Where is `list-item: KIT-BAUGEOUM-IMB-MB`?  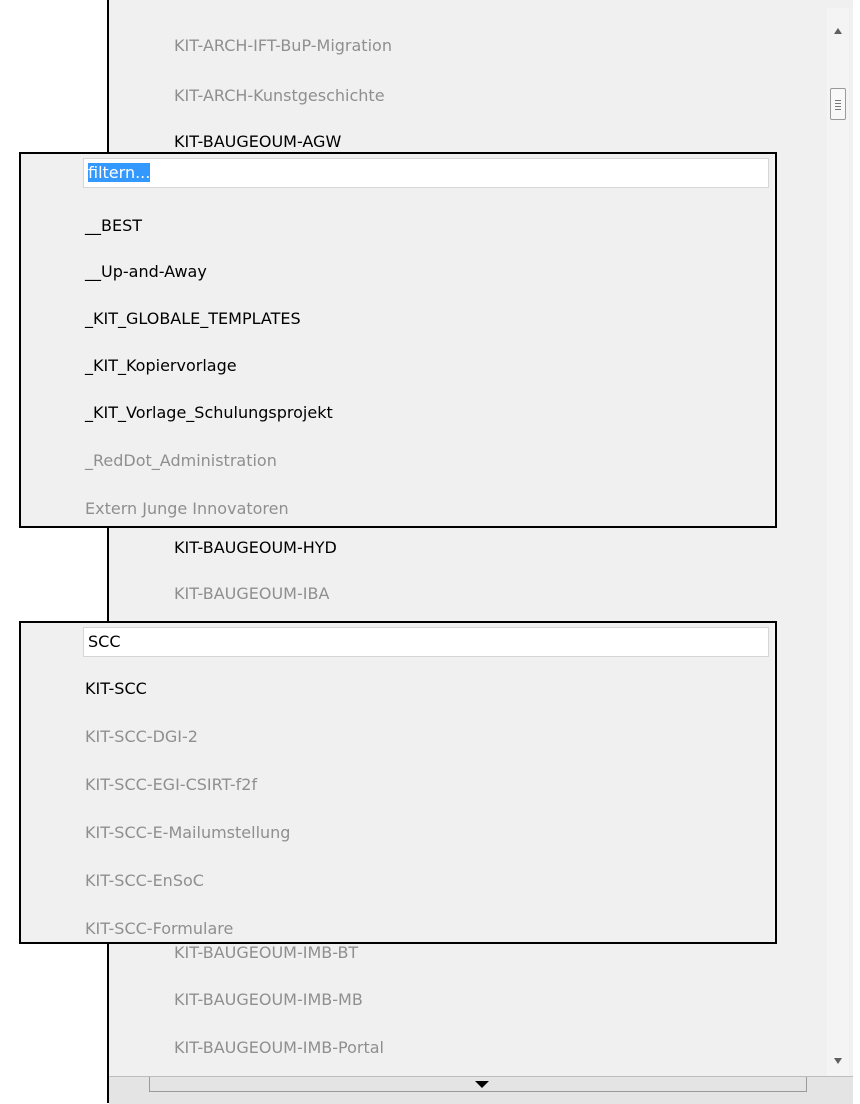
list-item: KIT-BAUGEOUM-IMB-MB is located at coordinates (268, 999).